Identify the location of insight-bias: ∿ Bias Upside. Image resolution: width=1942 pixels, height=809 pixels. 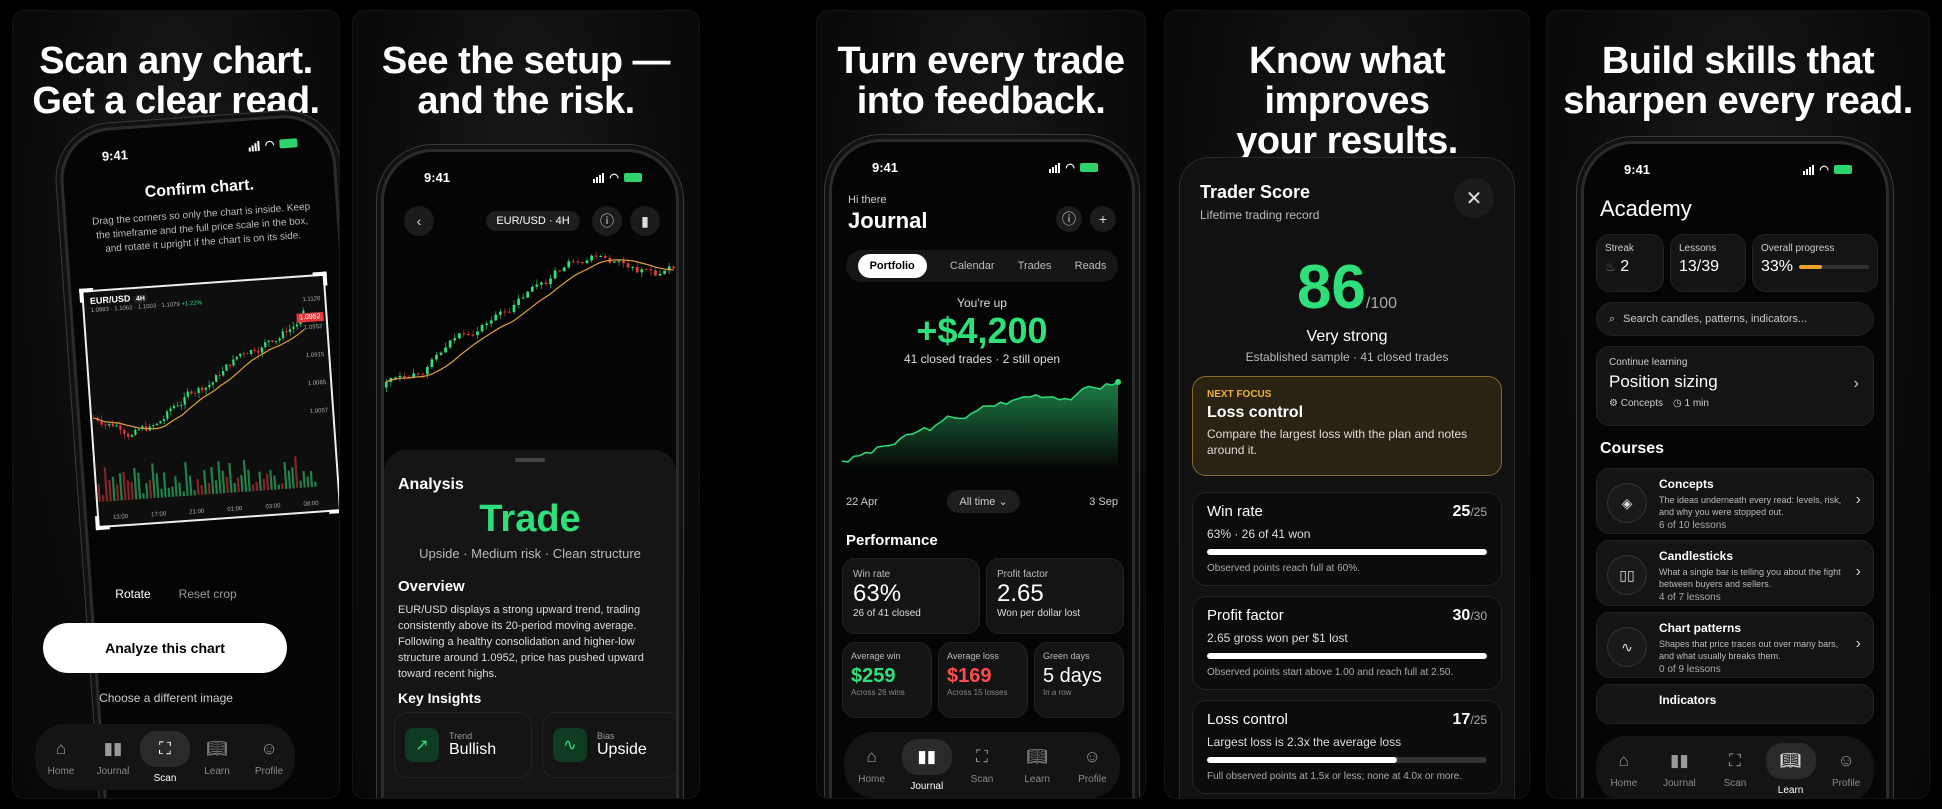
(609, 745).